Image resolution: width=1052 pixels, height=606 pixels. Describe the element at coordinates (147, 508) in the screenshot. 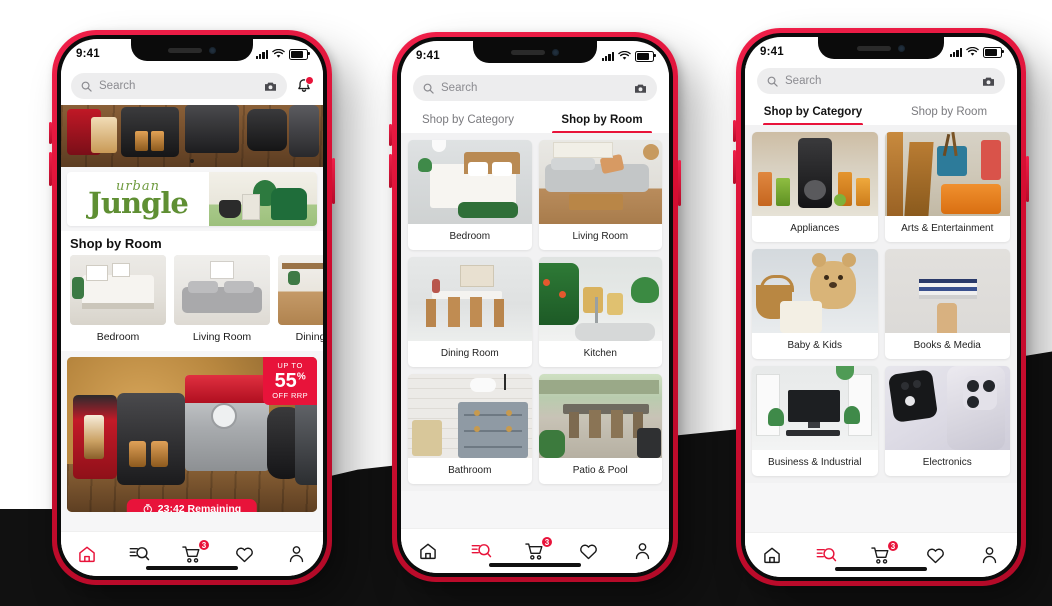

I see `timer-icon` at that location.